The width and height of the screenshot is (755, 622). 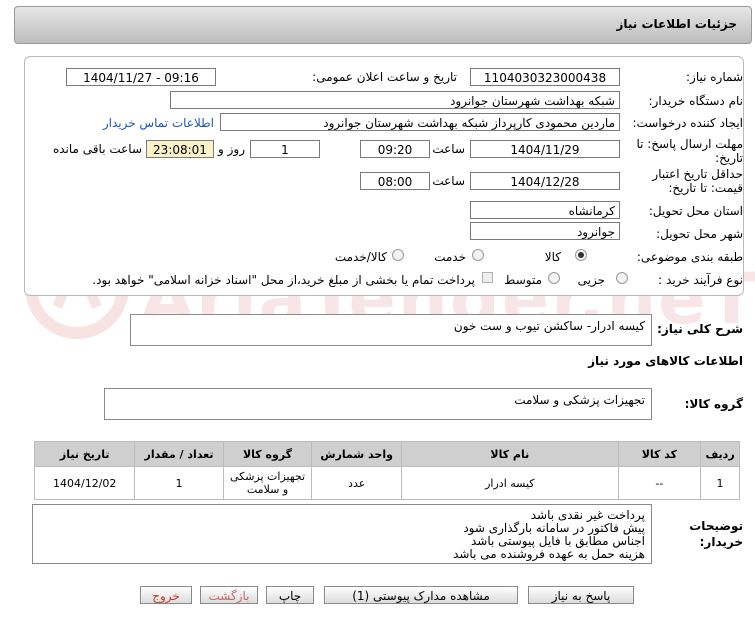 I want to click on header-group: گروه کالا, so click(x=267, y=454).